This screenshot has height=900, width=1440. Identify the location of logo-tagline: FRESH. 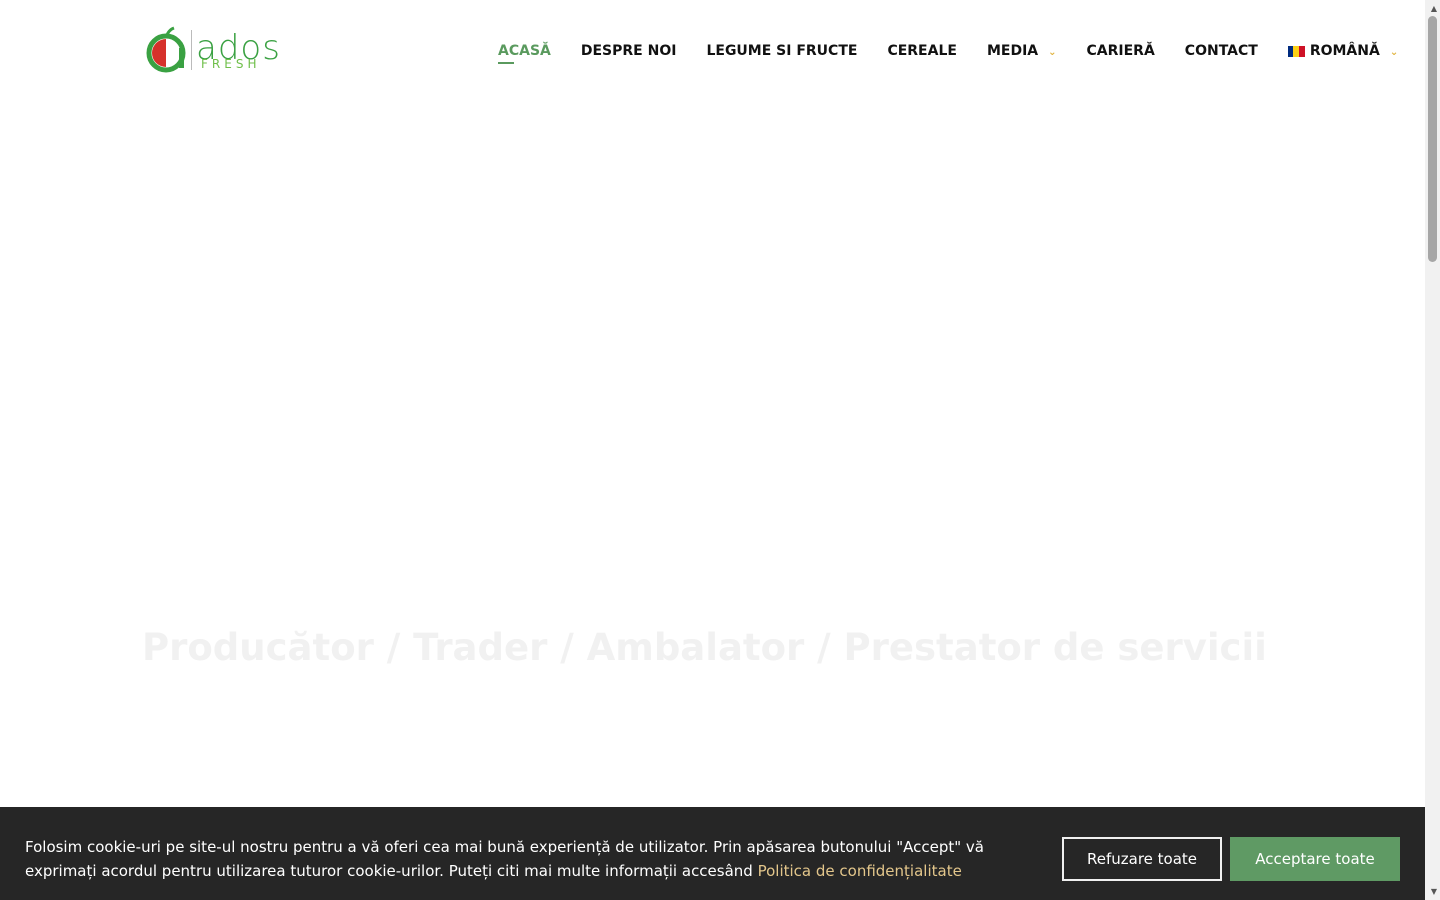
(231, 64).